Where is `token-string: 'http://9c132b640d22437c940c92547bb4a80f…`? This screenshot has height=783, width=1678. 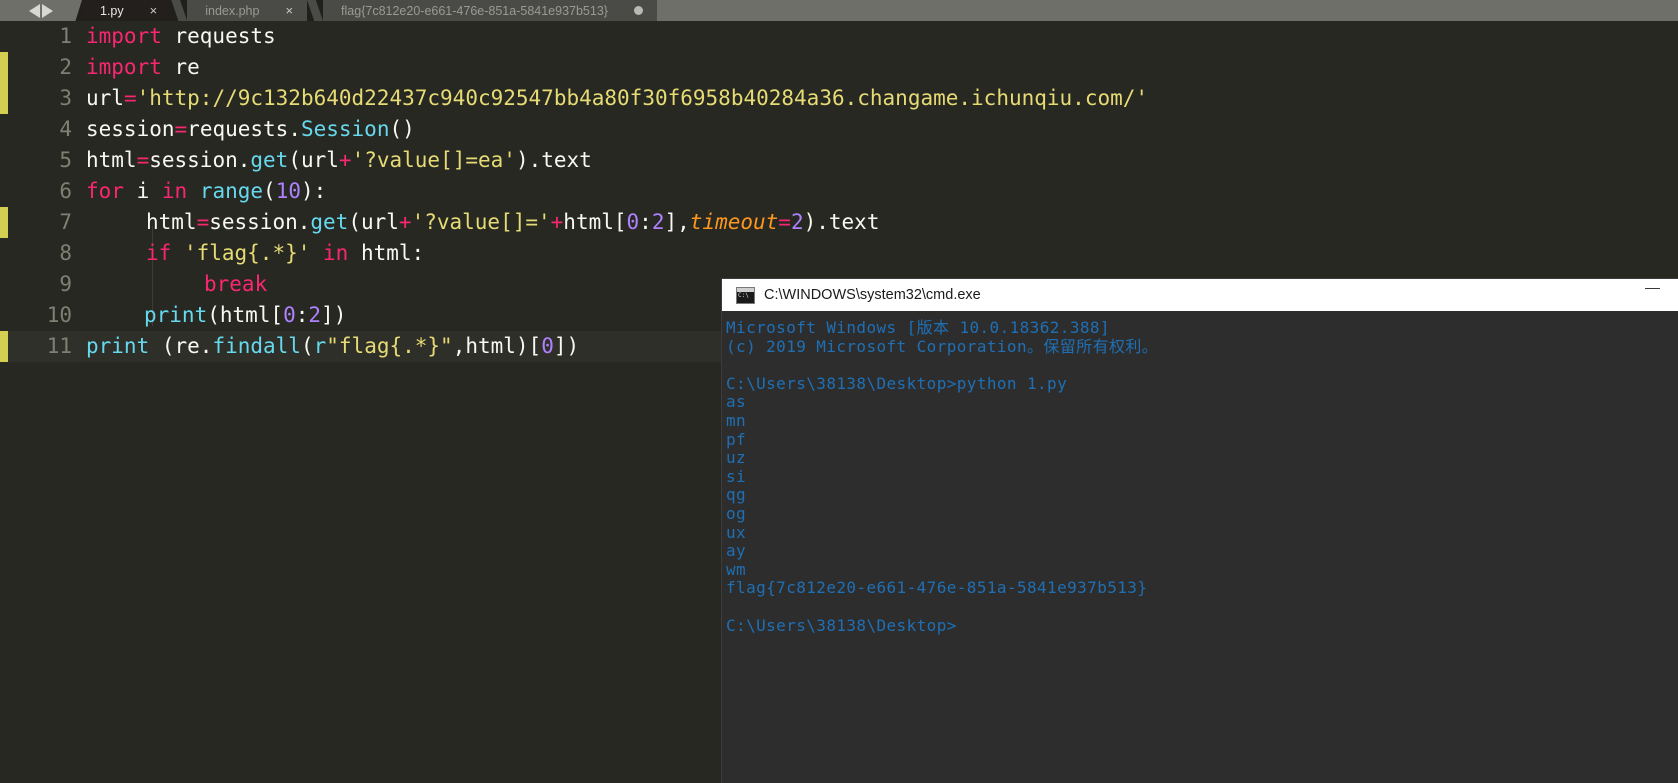 token-string: 'http://9c132b640d22437c940c92547bb4a80f… is located at coordinates (642, 98).